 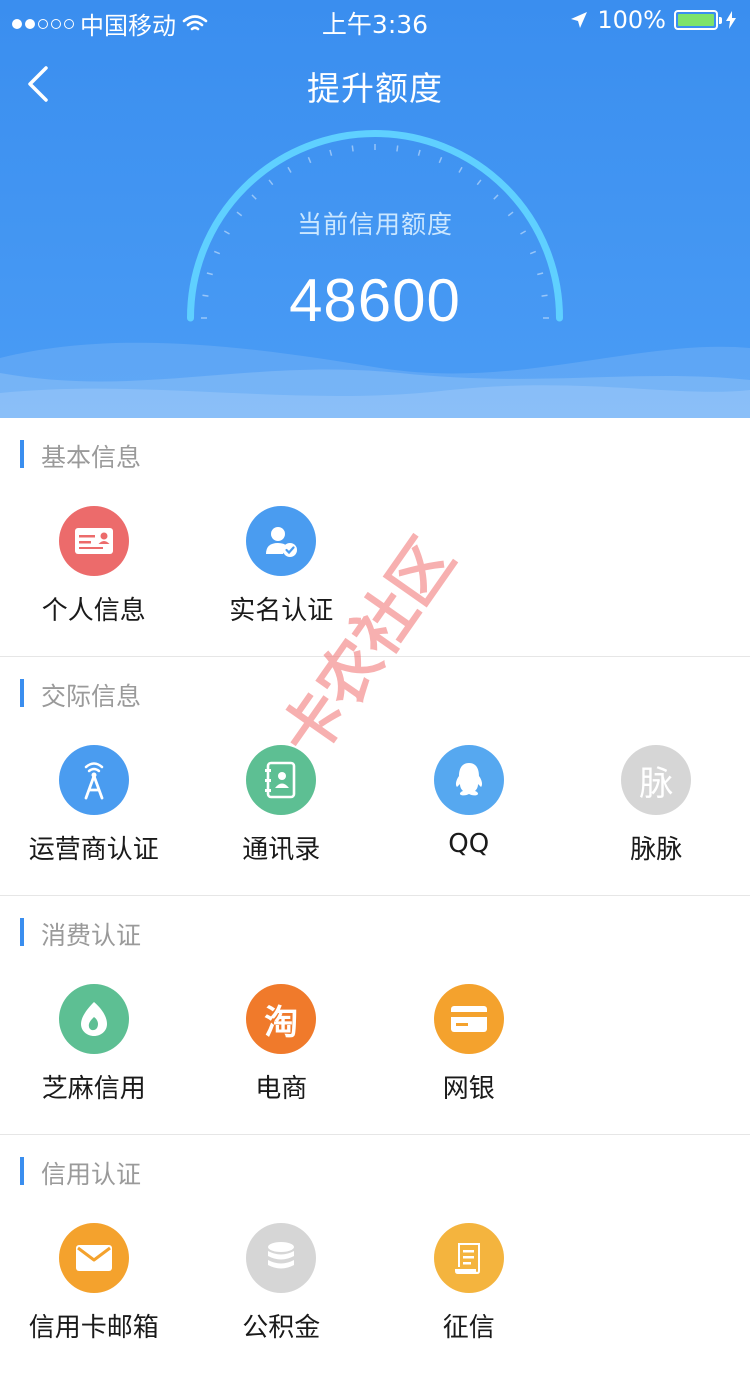 I want to click on item-online-bank: 网银, so click(x=469, y=1051).